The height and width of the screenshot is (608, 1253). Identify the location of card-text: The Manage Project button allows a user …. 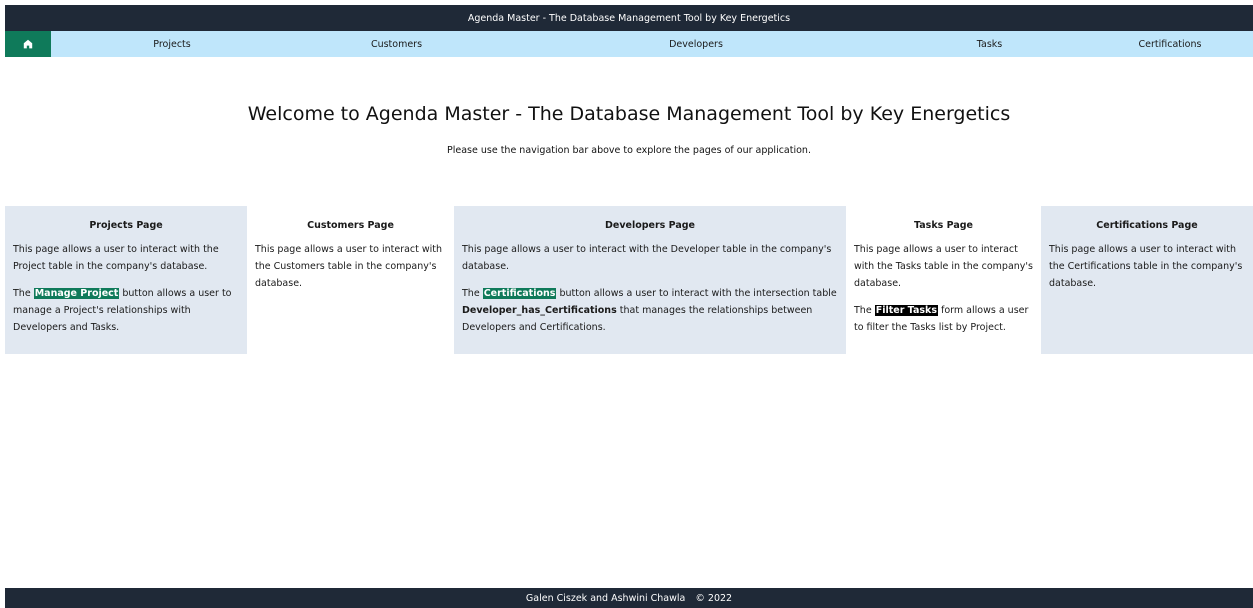
(122, 310).